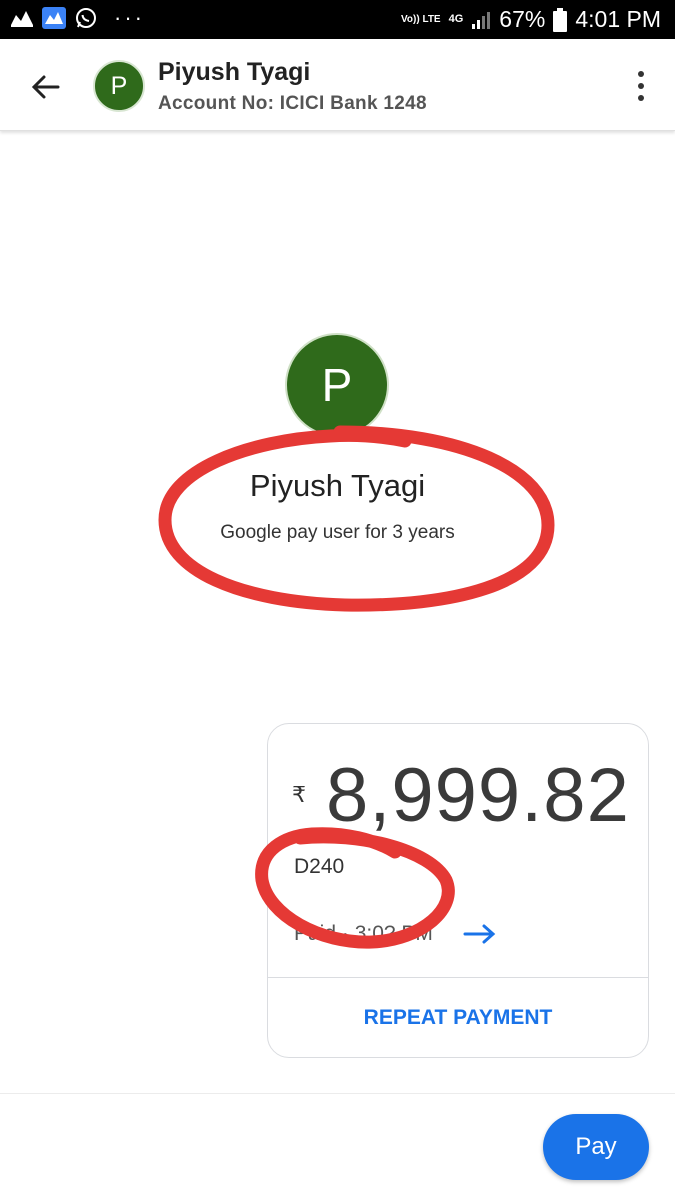  What do you see at coordinates (234, 72) in the screenshot?
I see `contact-name: Piyush Tyagi` at bounding box center [234, 72].